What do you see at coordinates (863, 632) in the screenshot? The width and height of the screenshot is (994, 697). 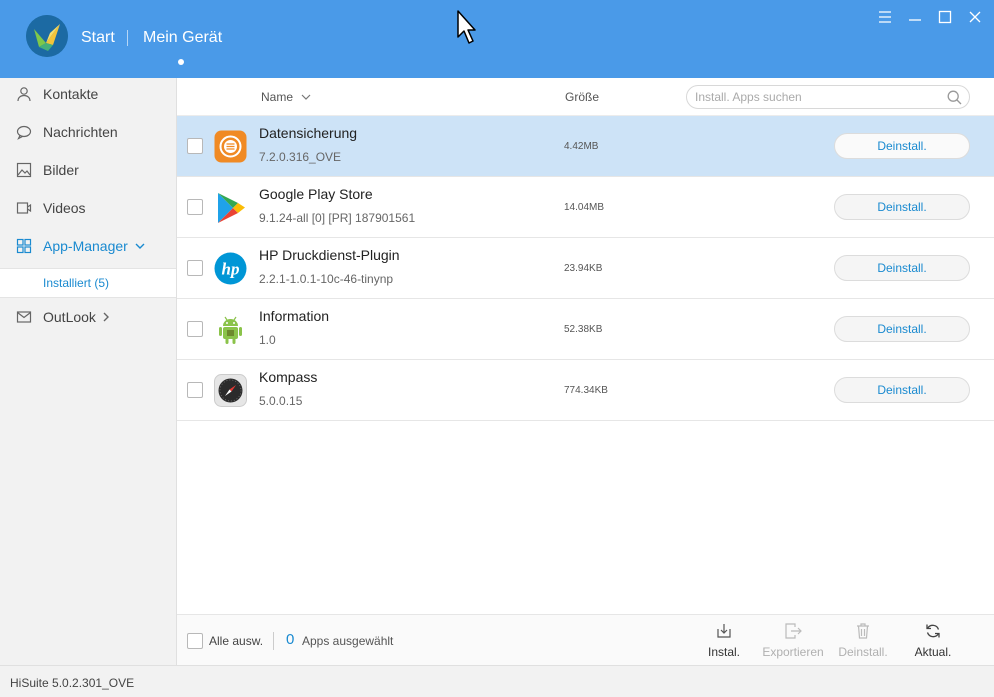 I see `trash-icon` at bounding box center [863, 632].